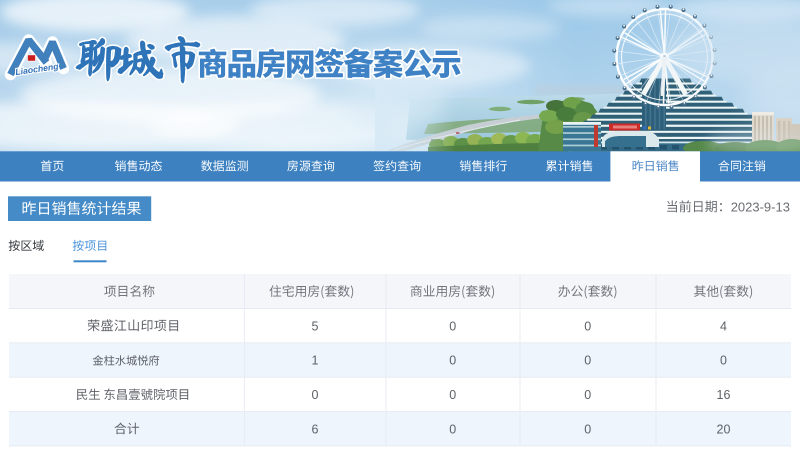 This screenshot has height=455, width=800. What do you see at coordinates (723, 326) in the screenshot?
I see `svg-text: 4` at bounding box center [723, 326].